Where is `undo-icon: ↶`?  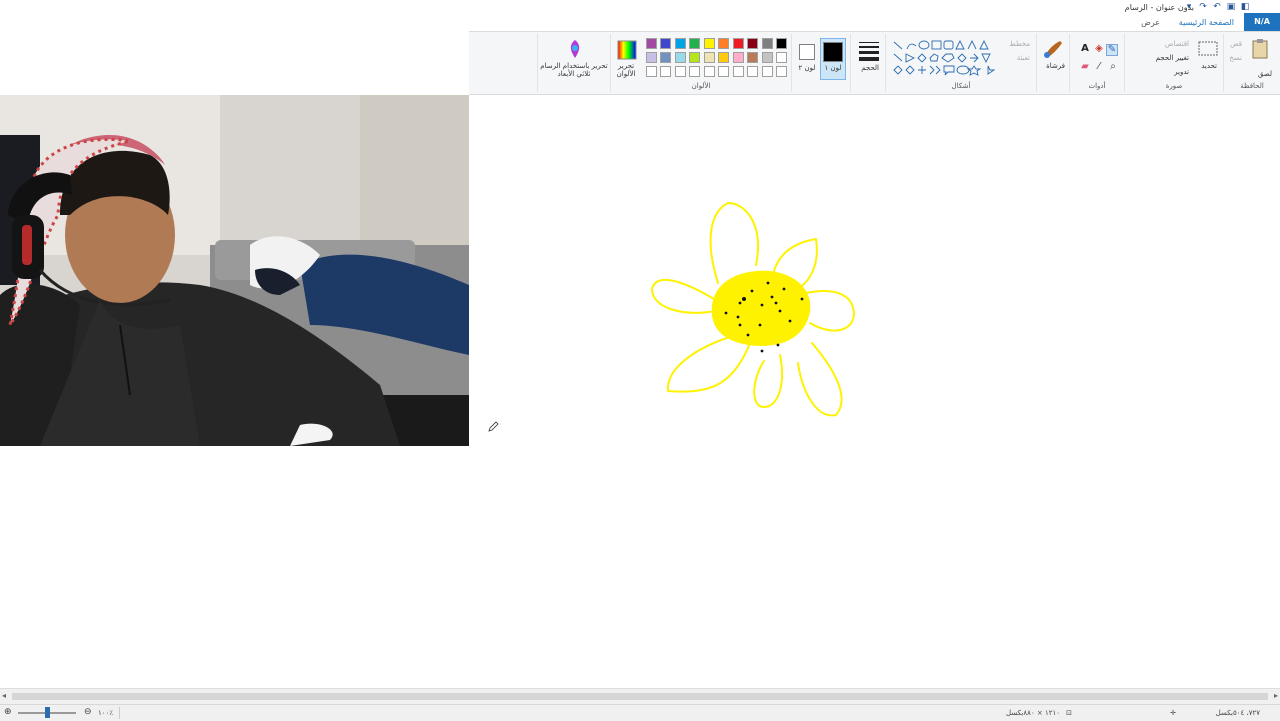 undo-icon: ↶ is located at coordinates (1217, 7).